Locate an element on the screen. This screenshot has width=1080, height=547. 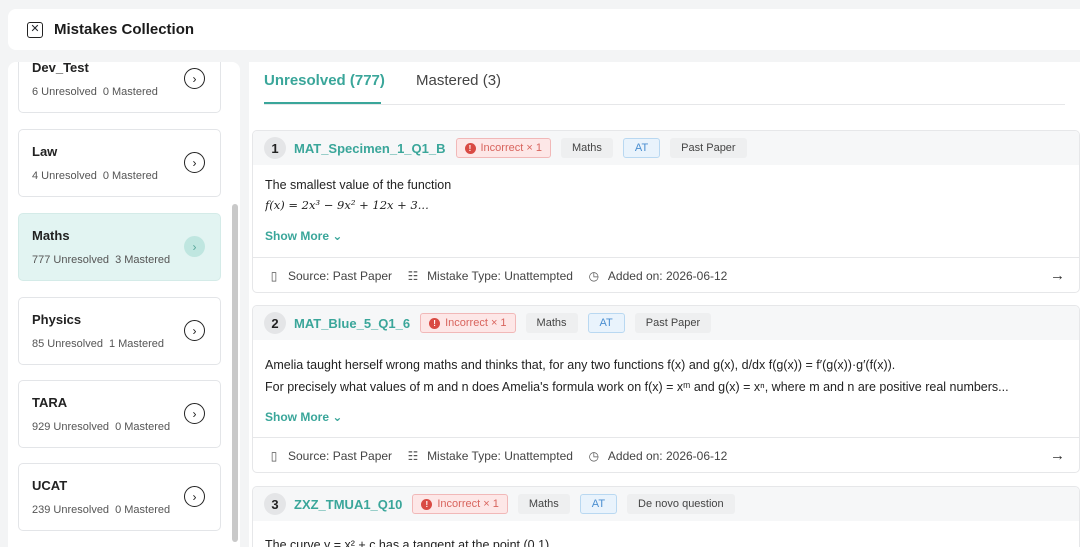
question-line: The smallest value of the function is located at coordinates (358, 185).